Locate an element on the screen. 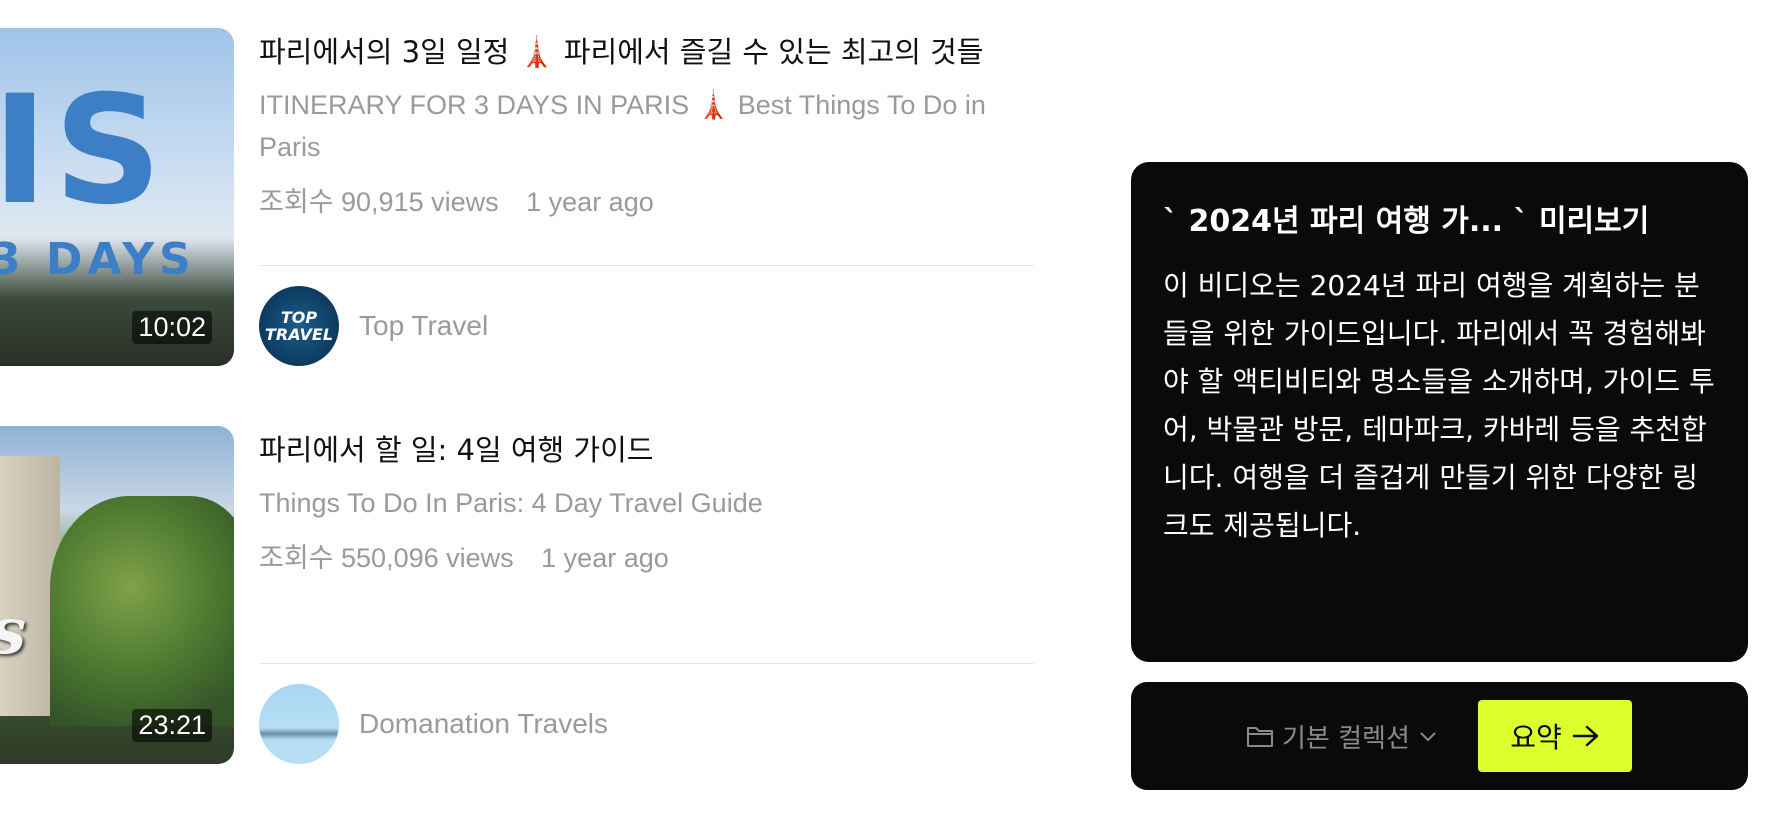 The image size is (1779, 820). channel-name: Top Travel is located at coordinates (423, 326).